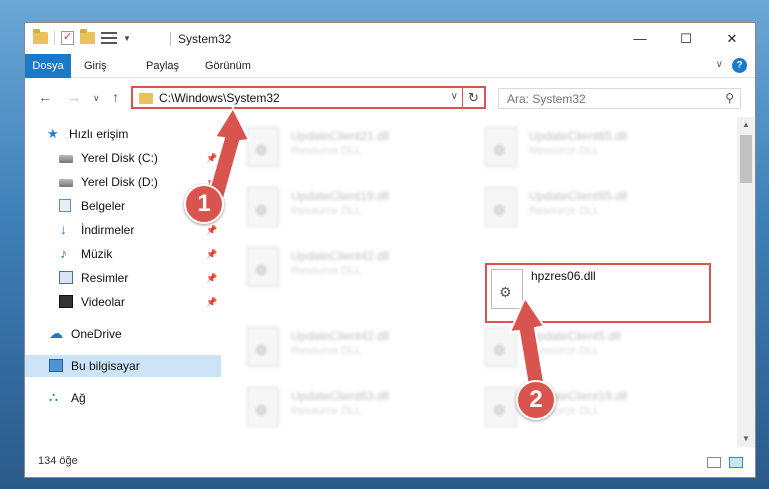  Describe the element at coordinates (714, 462) in the screenshot. I see `details-view-icon` at that location.